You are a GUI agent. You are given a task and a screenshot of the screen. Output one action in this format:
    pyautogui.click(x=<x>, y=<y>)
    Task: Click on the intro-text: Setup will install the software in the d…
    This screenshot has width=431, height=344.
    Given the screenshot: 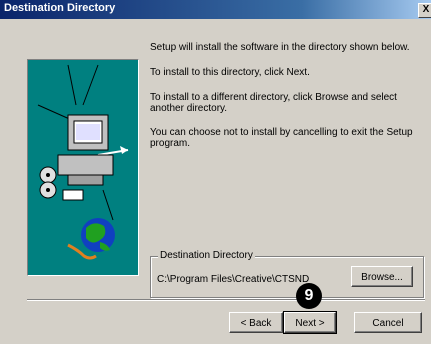 What is the action you would take?
    pyautogui.click(x=280, y=47)
    